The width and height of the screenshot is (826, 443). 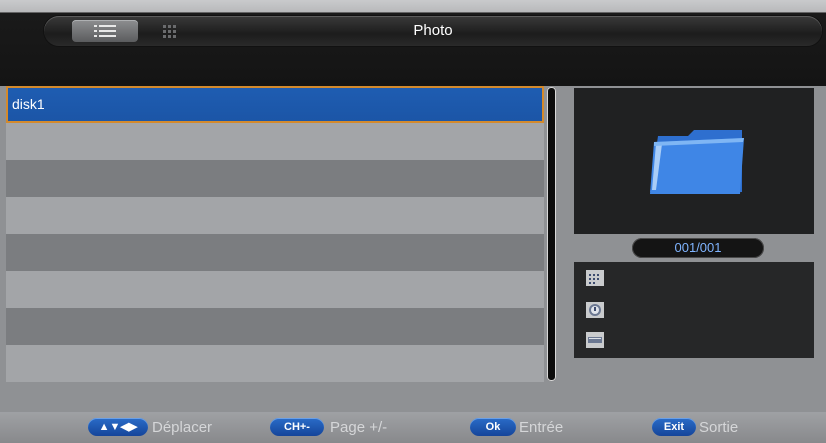 I want to click on grid-view-icon, so click(x=169, y=31).